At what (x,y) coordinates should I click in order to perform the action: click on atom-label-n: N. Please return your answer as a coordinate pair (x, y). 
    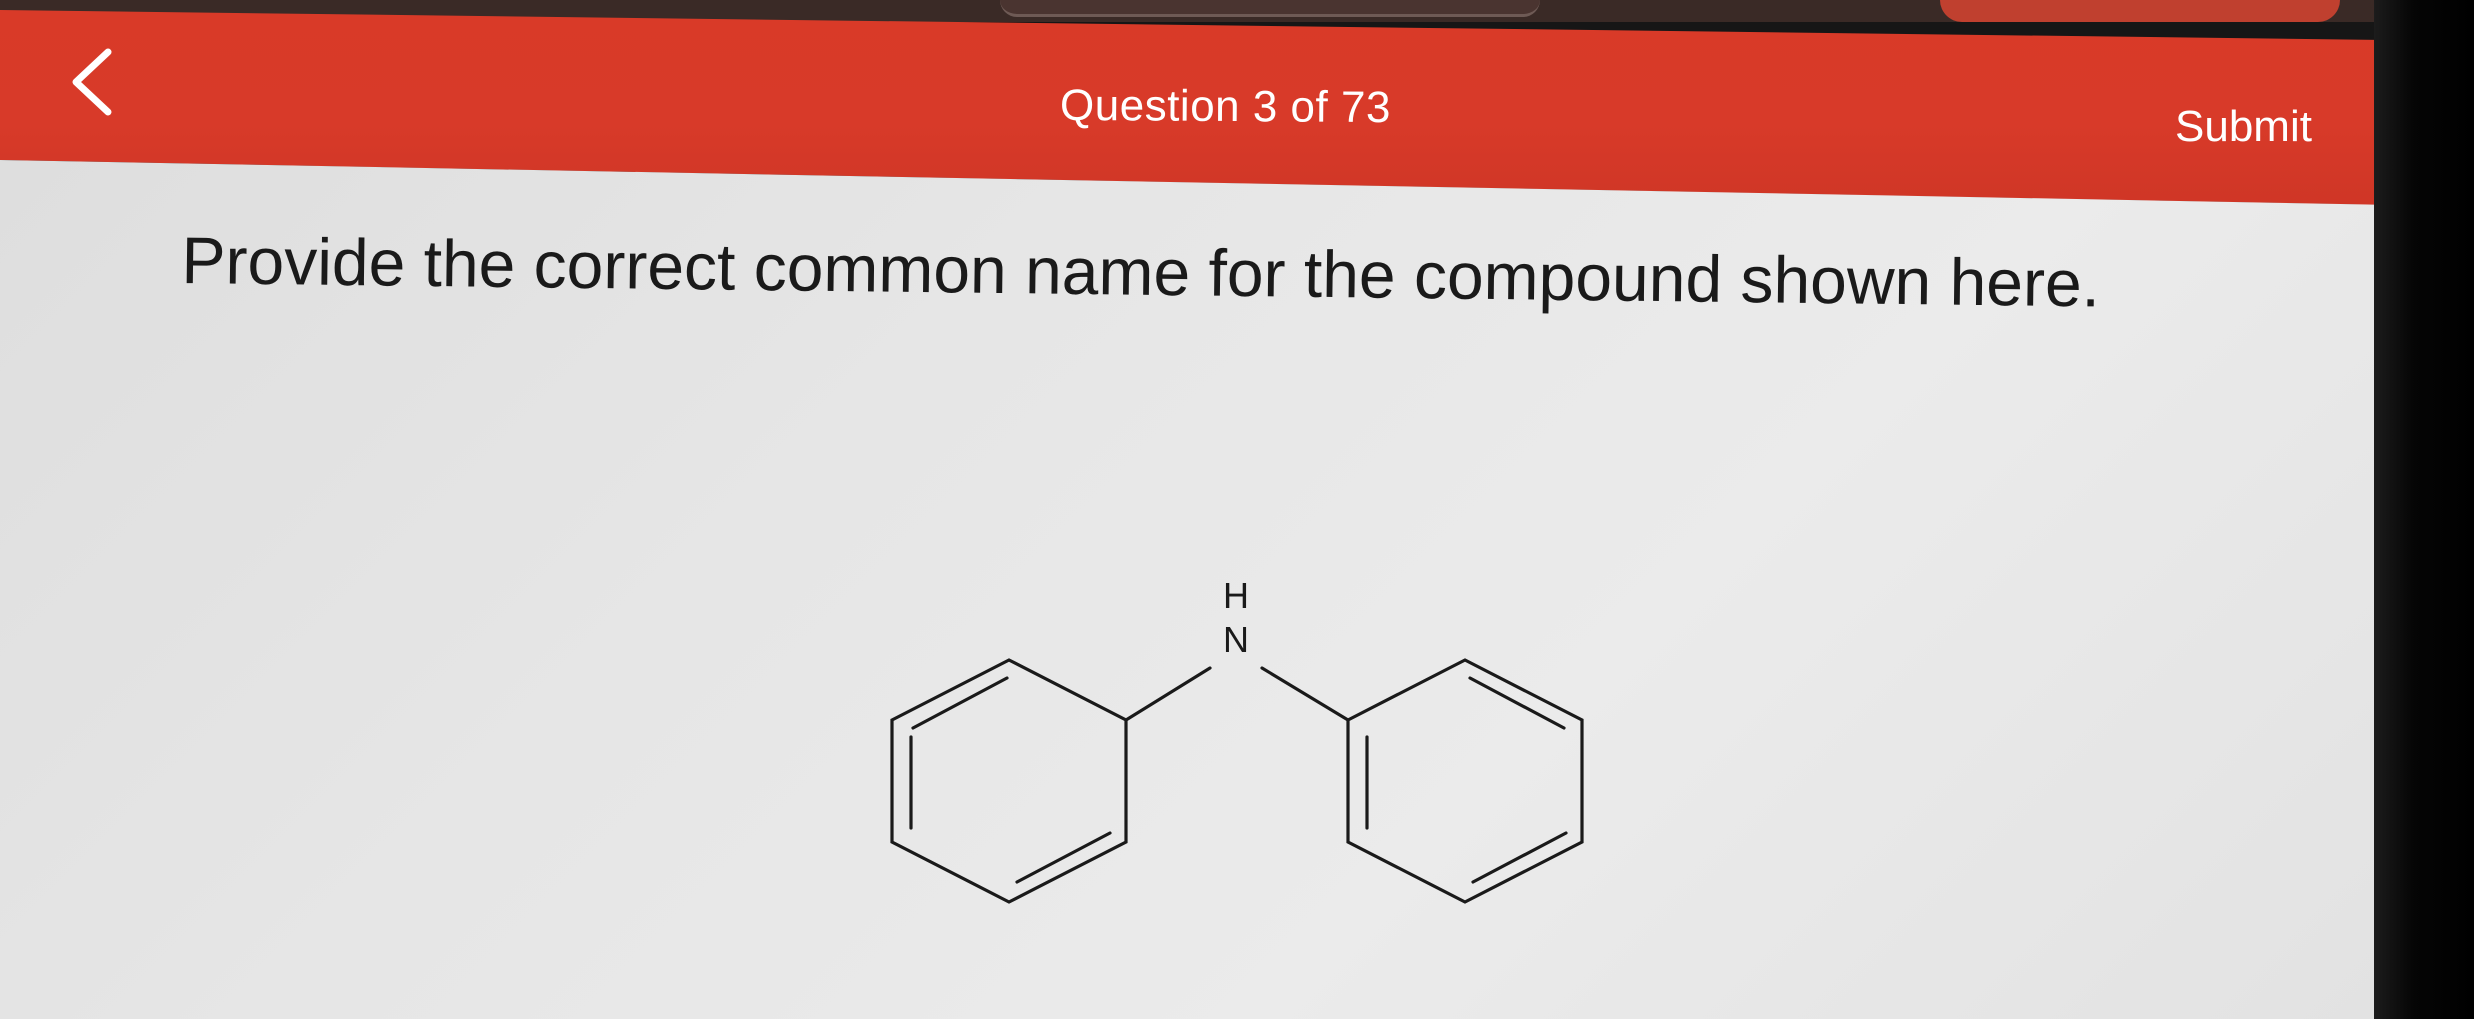
    Looking at the image, I should click on (1236, 639).